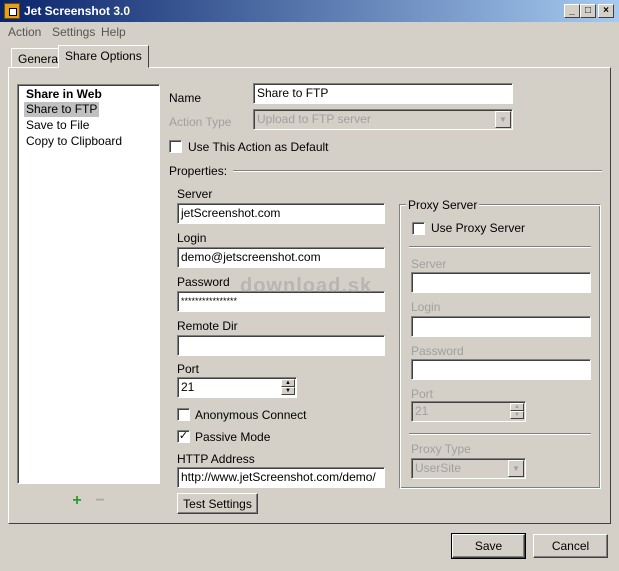 This screenshot has width=619, height=571. What do you see at coordinates (281, 477) in the screenshot?
I see `http-address-input: http://www.jetScreenshot.com/demo/` at bounding box center [281, 477].